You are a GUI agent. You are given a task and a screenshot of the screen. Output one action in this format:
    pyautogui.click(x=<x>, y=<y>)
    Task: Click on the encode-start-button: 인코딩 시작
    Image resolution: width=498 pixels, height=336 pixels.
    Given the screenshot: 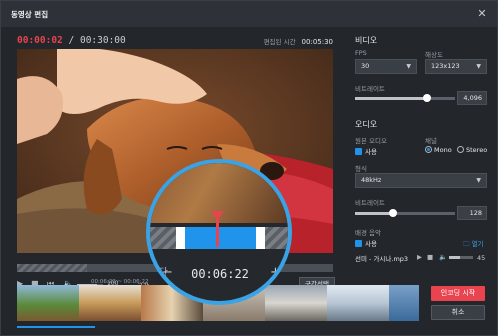 What is the action you would take?
    pyautogui.click(x=458, y=293)
    